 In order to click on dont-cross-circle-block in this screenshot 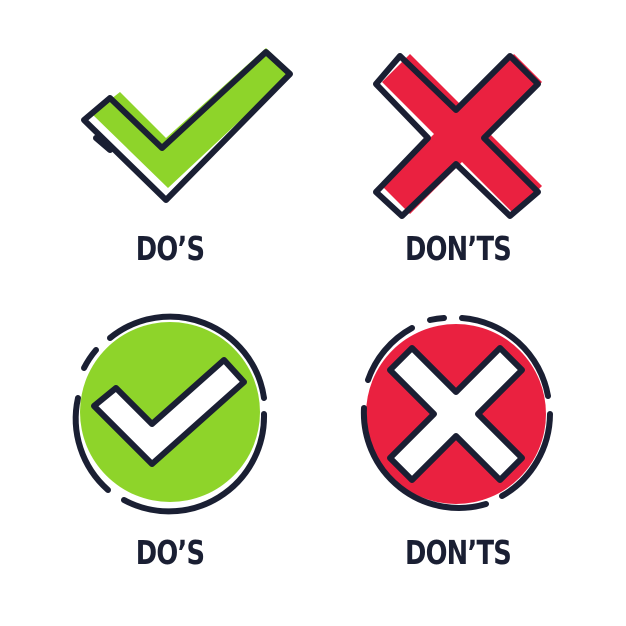, I will do `click(457, 415)`.